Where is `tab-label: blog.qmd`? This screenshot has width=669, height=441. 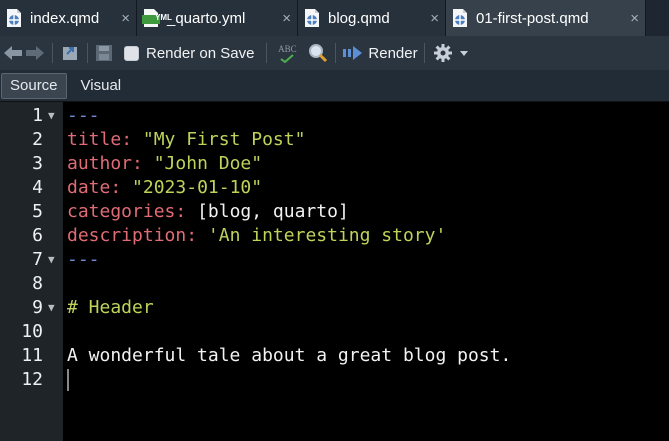
tab-label: blog.qmd is located at coordinates (359, 18).